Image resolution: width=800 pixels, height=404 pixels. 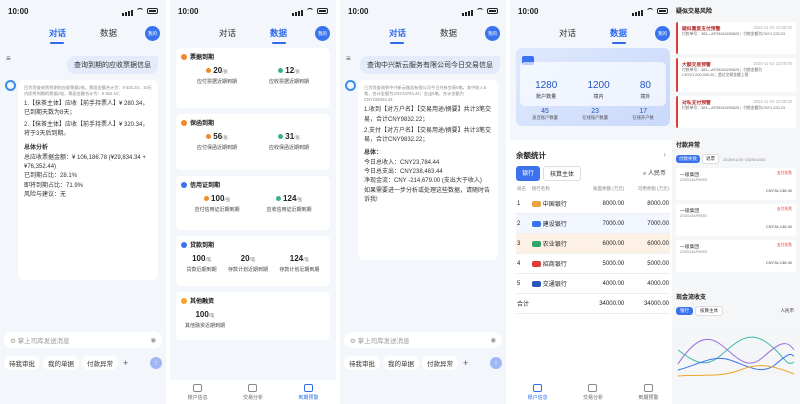 I want to click on tab-accounting-entity: 核算主体, so click(x=562, y=173).